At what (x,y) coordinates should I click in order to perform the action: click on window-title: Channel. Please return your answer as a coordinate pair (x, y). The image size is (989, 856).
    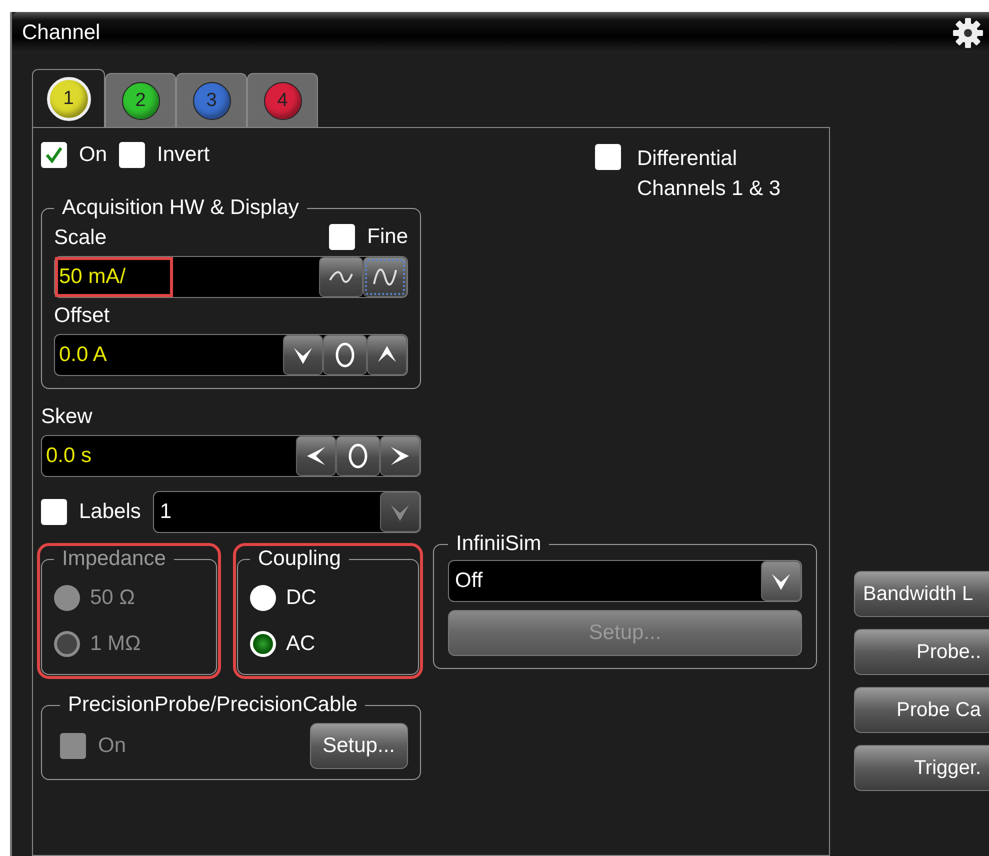
    Looking at the image, I should click on (61, 32).